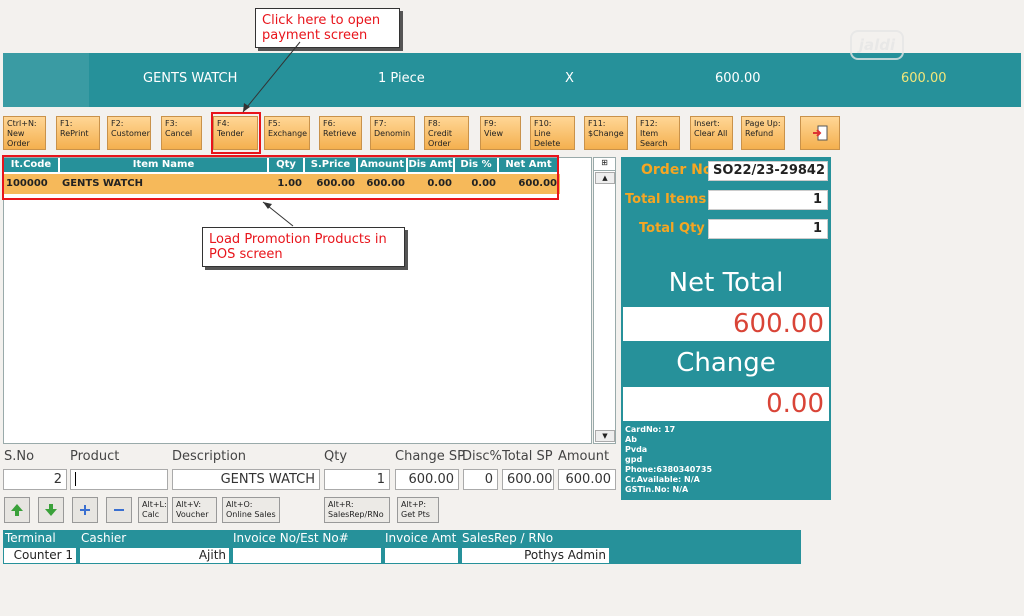 The image size is (1024, 616). Describe the element at coordinates (30, 538) in the screenshot. I see `terminal-label: Terminal` at that location.